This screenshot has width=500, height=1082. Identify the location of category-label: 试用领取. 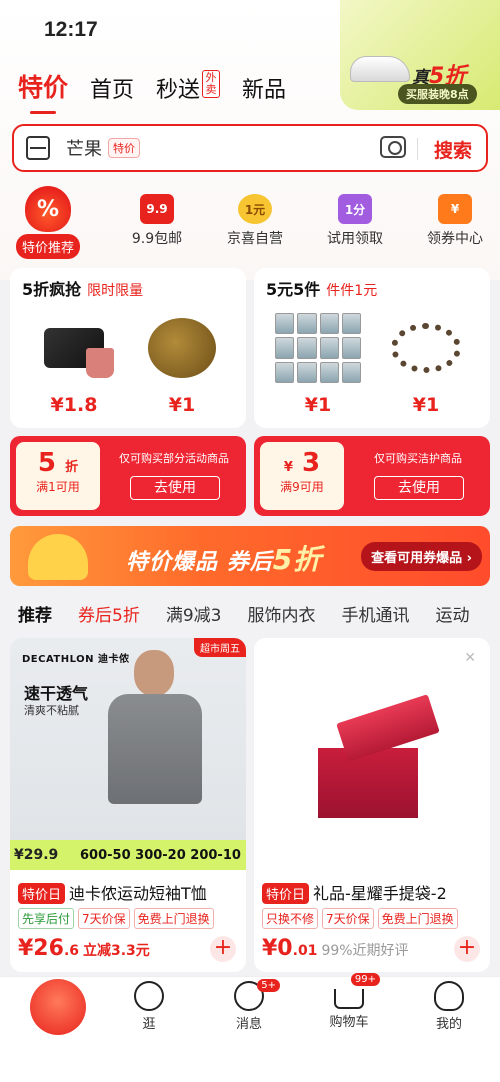
(355, 239).